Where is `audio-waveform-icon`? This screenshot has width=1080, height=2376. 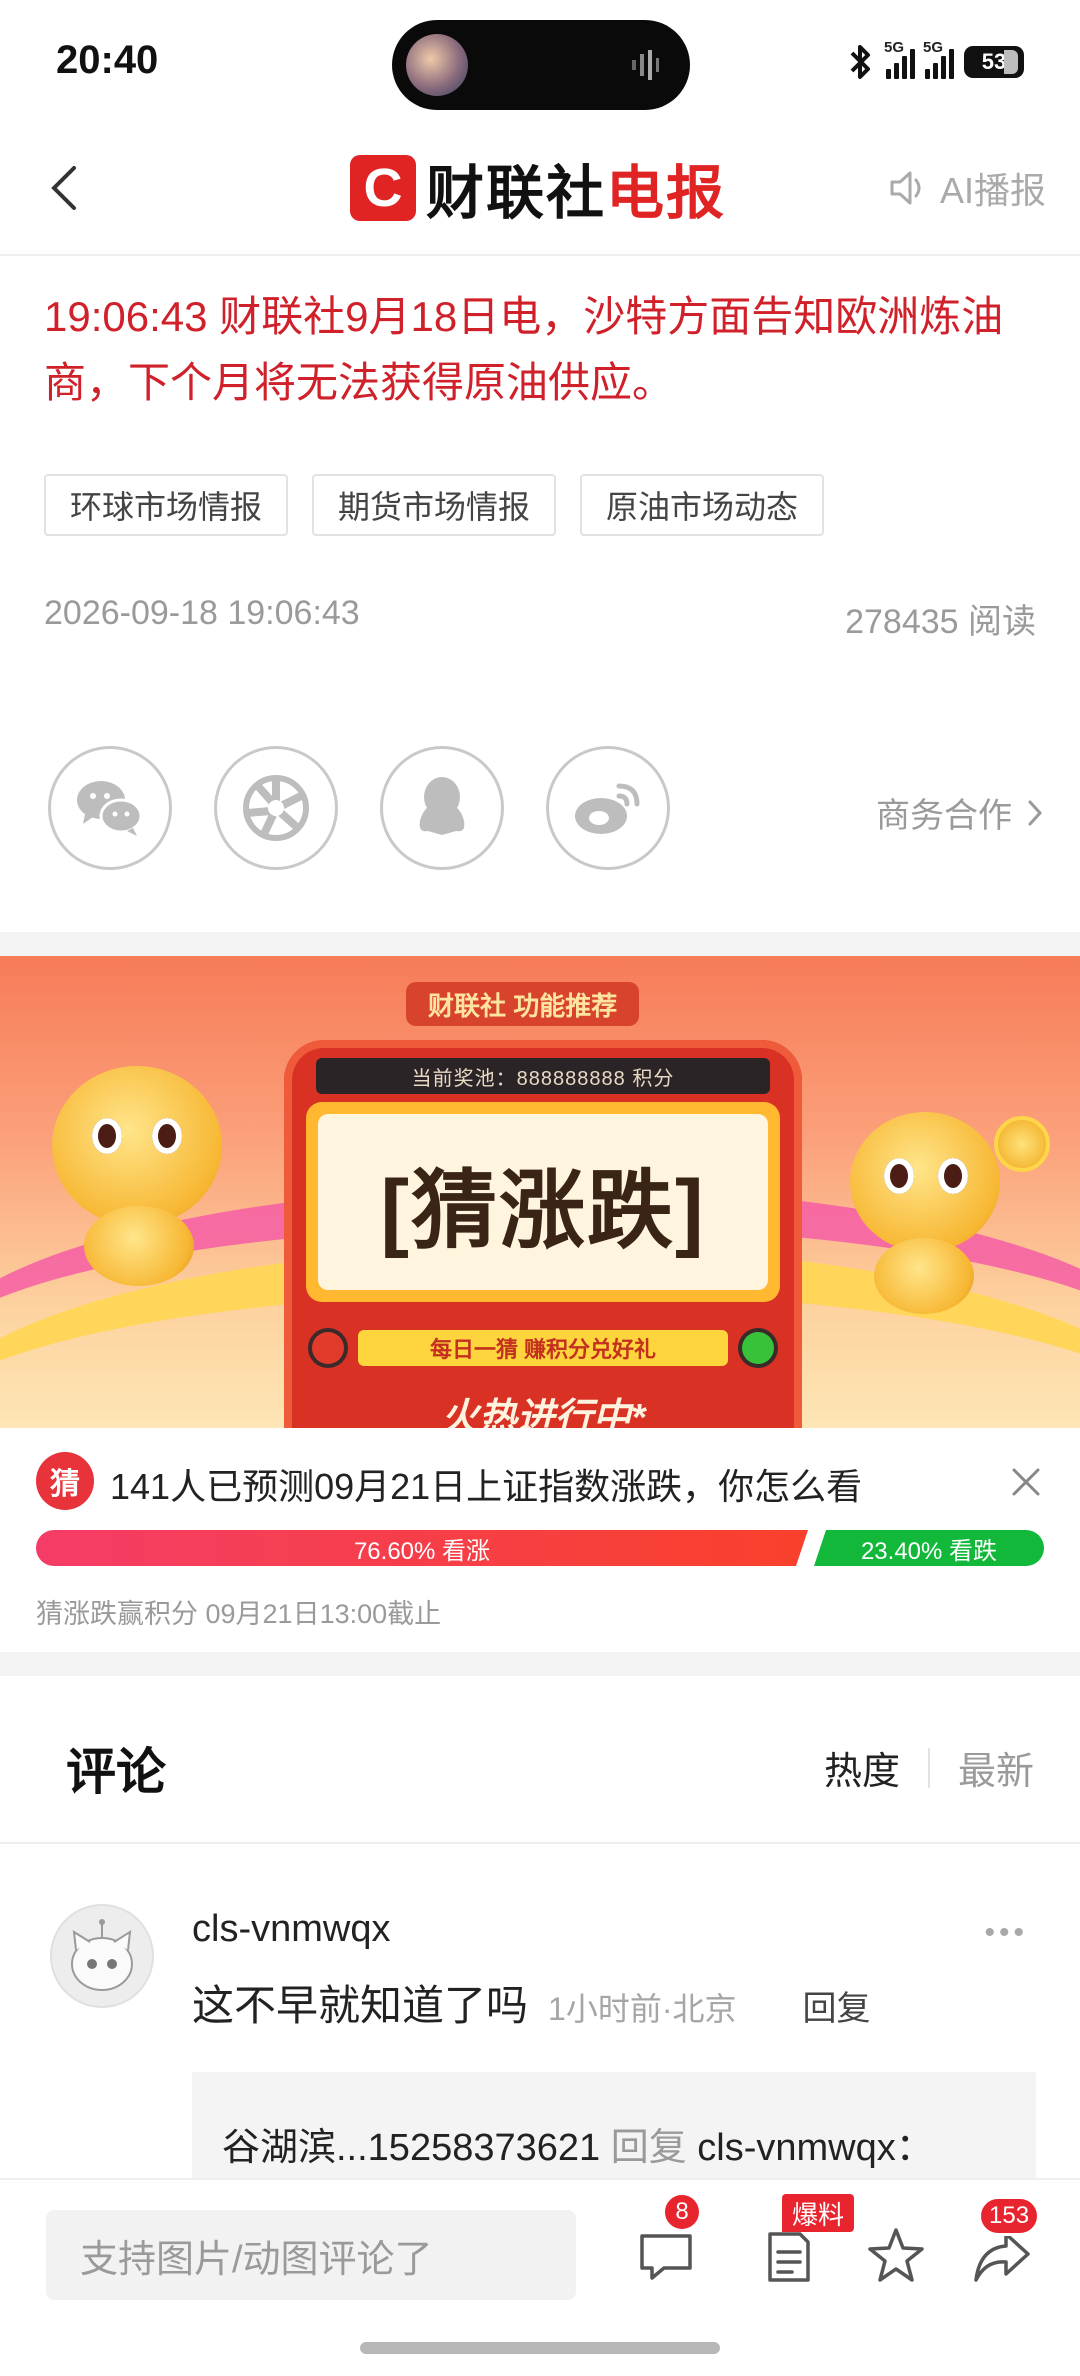 audio-waveform-icon is located at coordinates (645, 65).